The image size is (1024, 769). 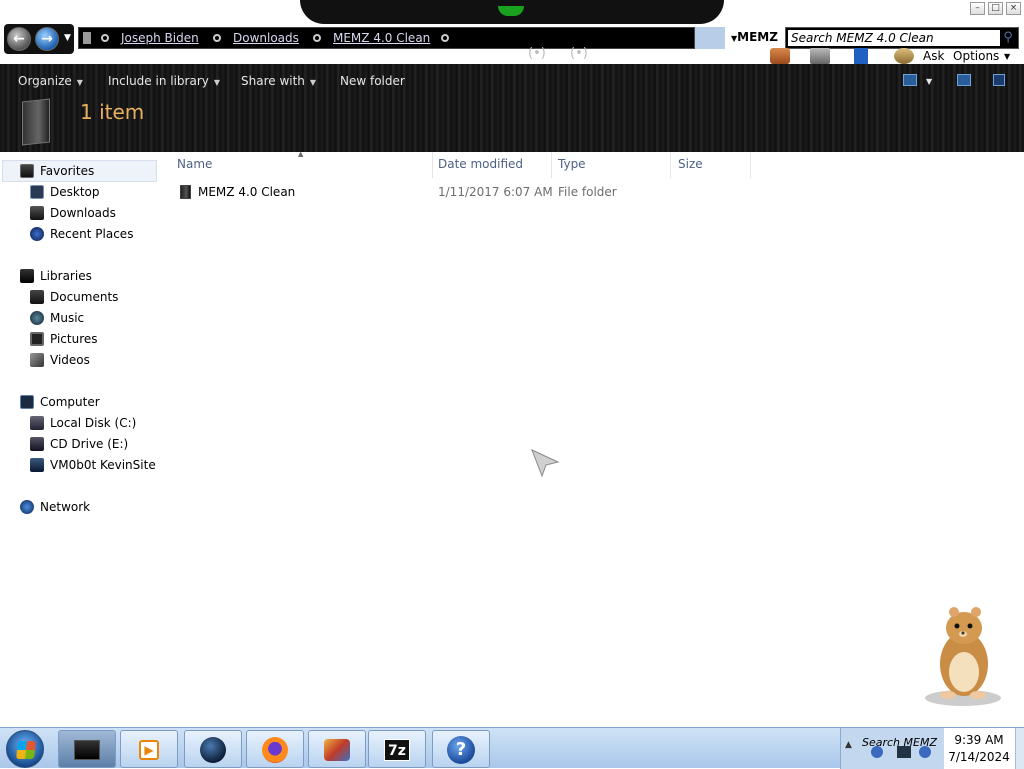 What do you see at coordinates (999, 80) in the screenshot?
I see `help-icon` at bounding box center [999, 80].